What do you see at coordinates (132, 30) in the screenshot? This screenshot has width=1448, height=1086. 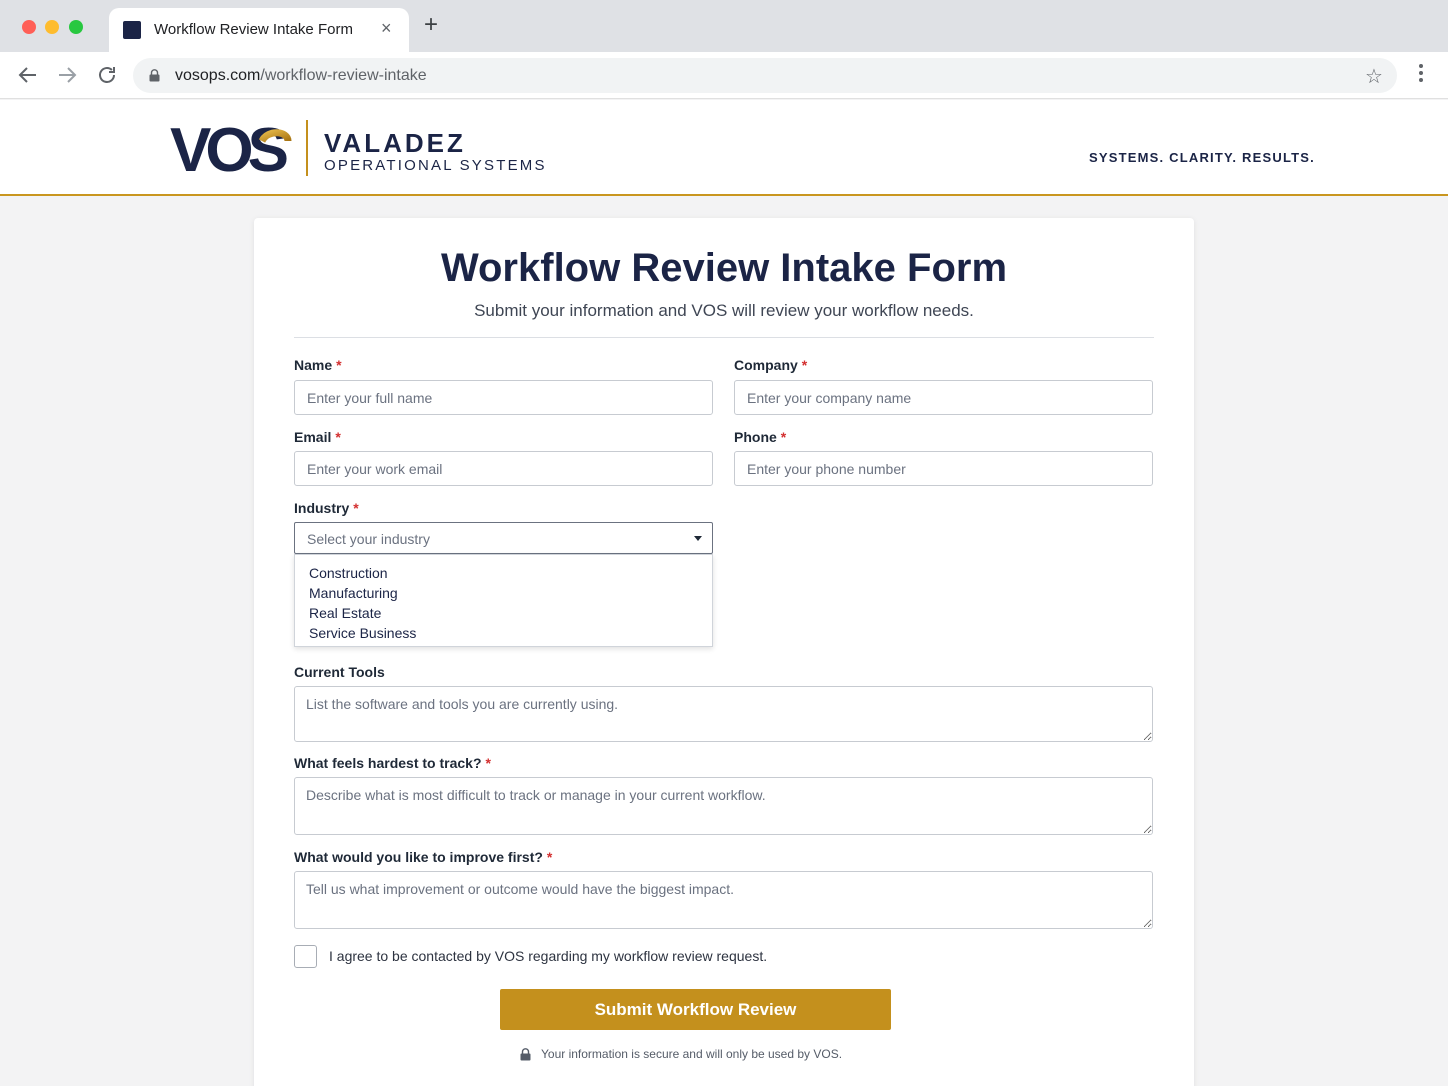 I see `favicon-icon` at bounding box center [132, 30].